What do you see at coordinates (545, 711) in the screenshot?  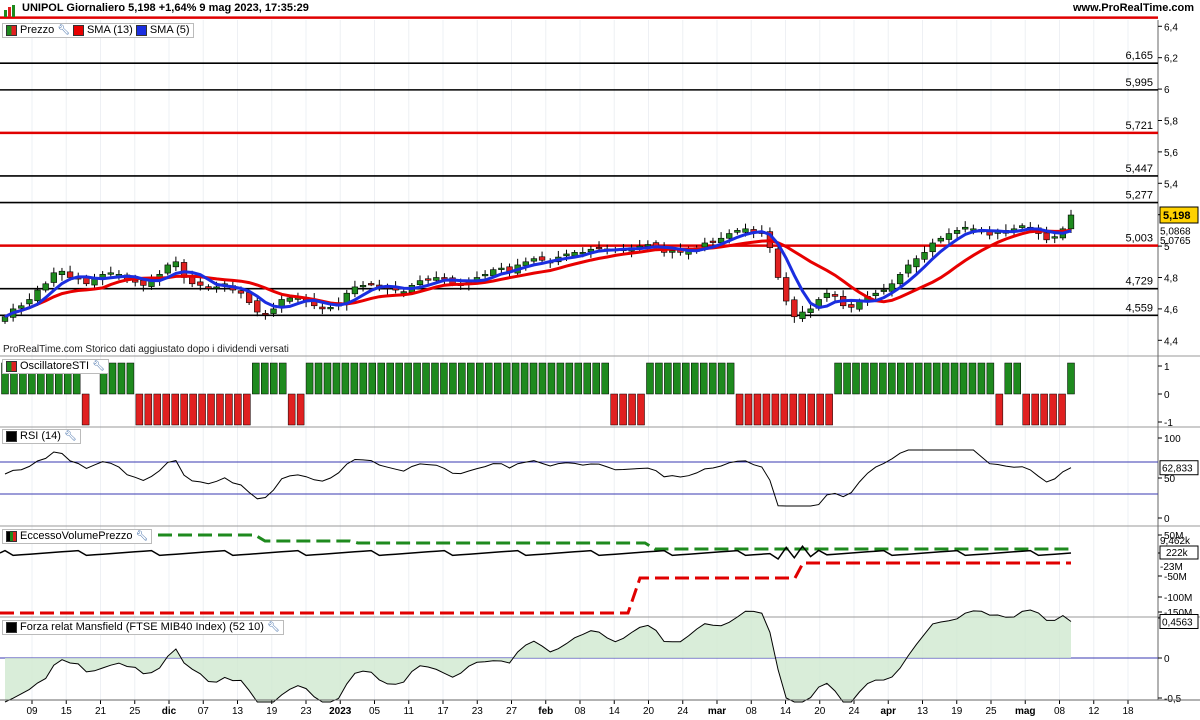 I see `x-tick-label: feb` at bounding box center [545, 711].